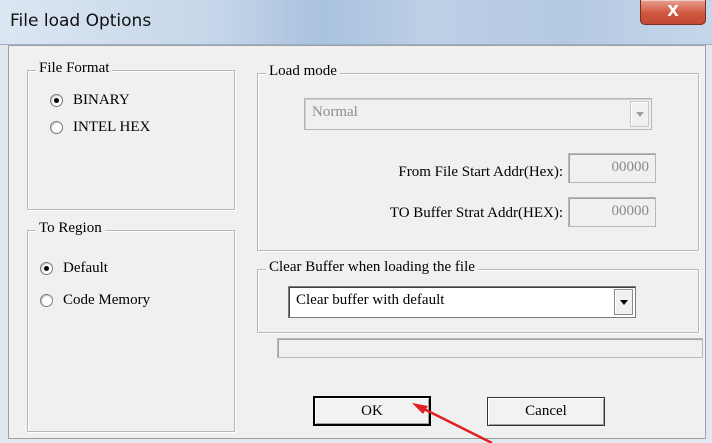  I want to click on window-title: File load Options, so click(81, 21).